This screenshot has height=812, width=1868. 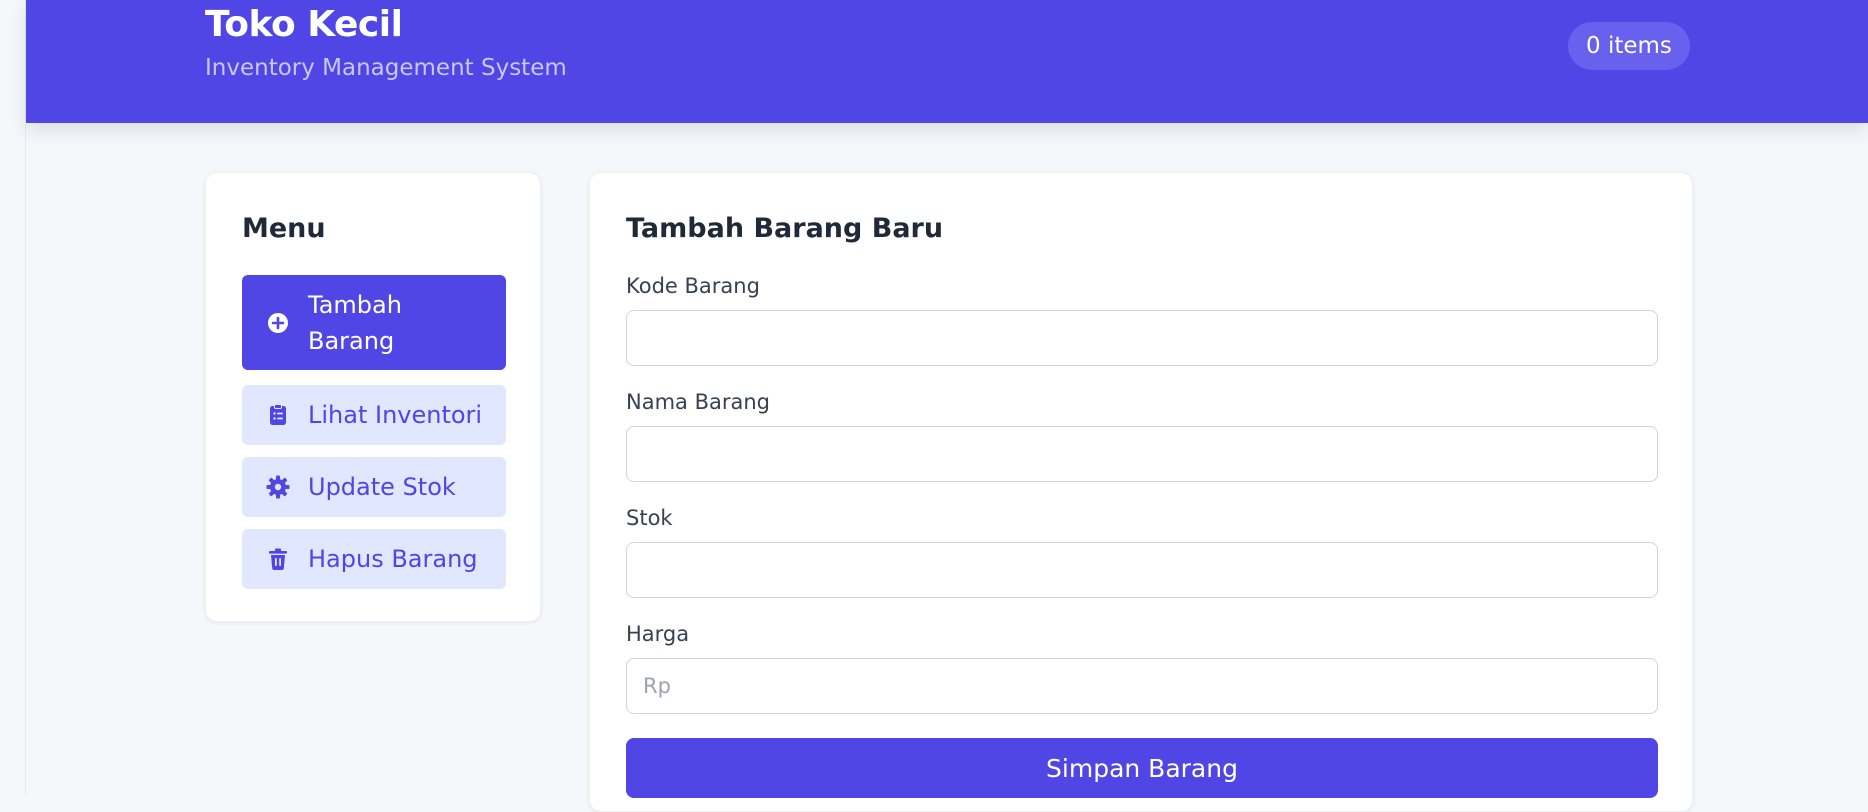 What do you see at coordinates (698, 402) in the screenshot?
I see `nama-barang-label: Nama Barang` at bounding box center [698, 402].